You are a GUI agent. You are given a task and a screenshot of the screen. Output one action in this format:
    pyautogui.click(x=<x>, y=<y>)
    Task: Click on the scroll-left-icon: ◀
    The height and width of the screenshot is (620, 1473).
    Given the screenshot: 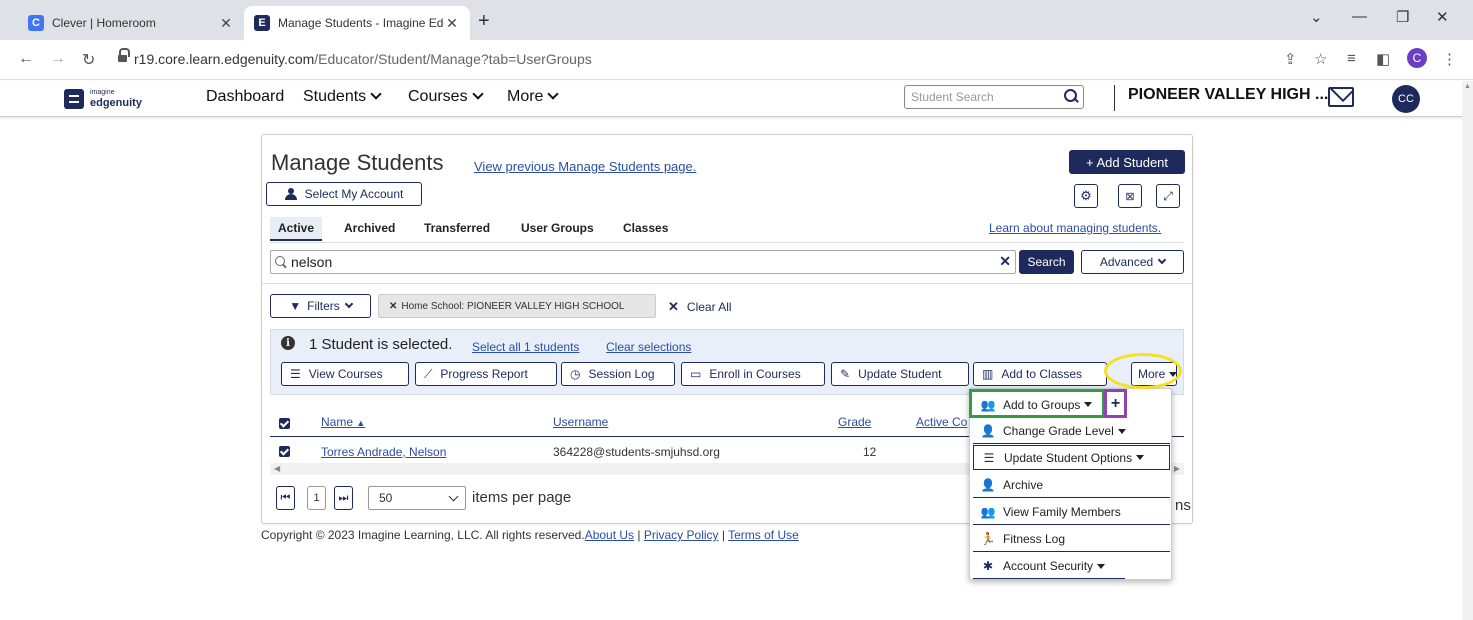 What is the action you would take?
    pyautogui.click(x=277, y=468)
    